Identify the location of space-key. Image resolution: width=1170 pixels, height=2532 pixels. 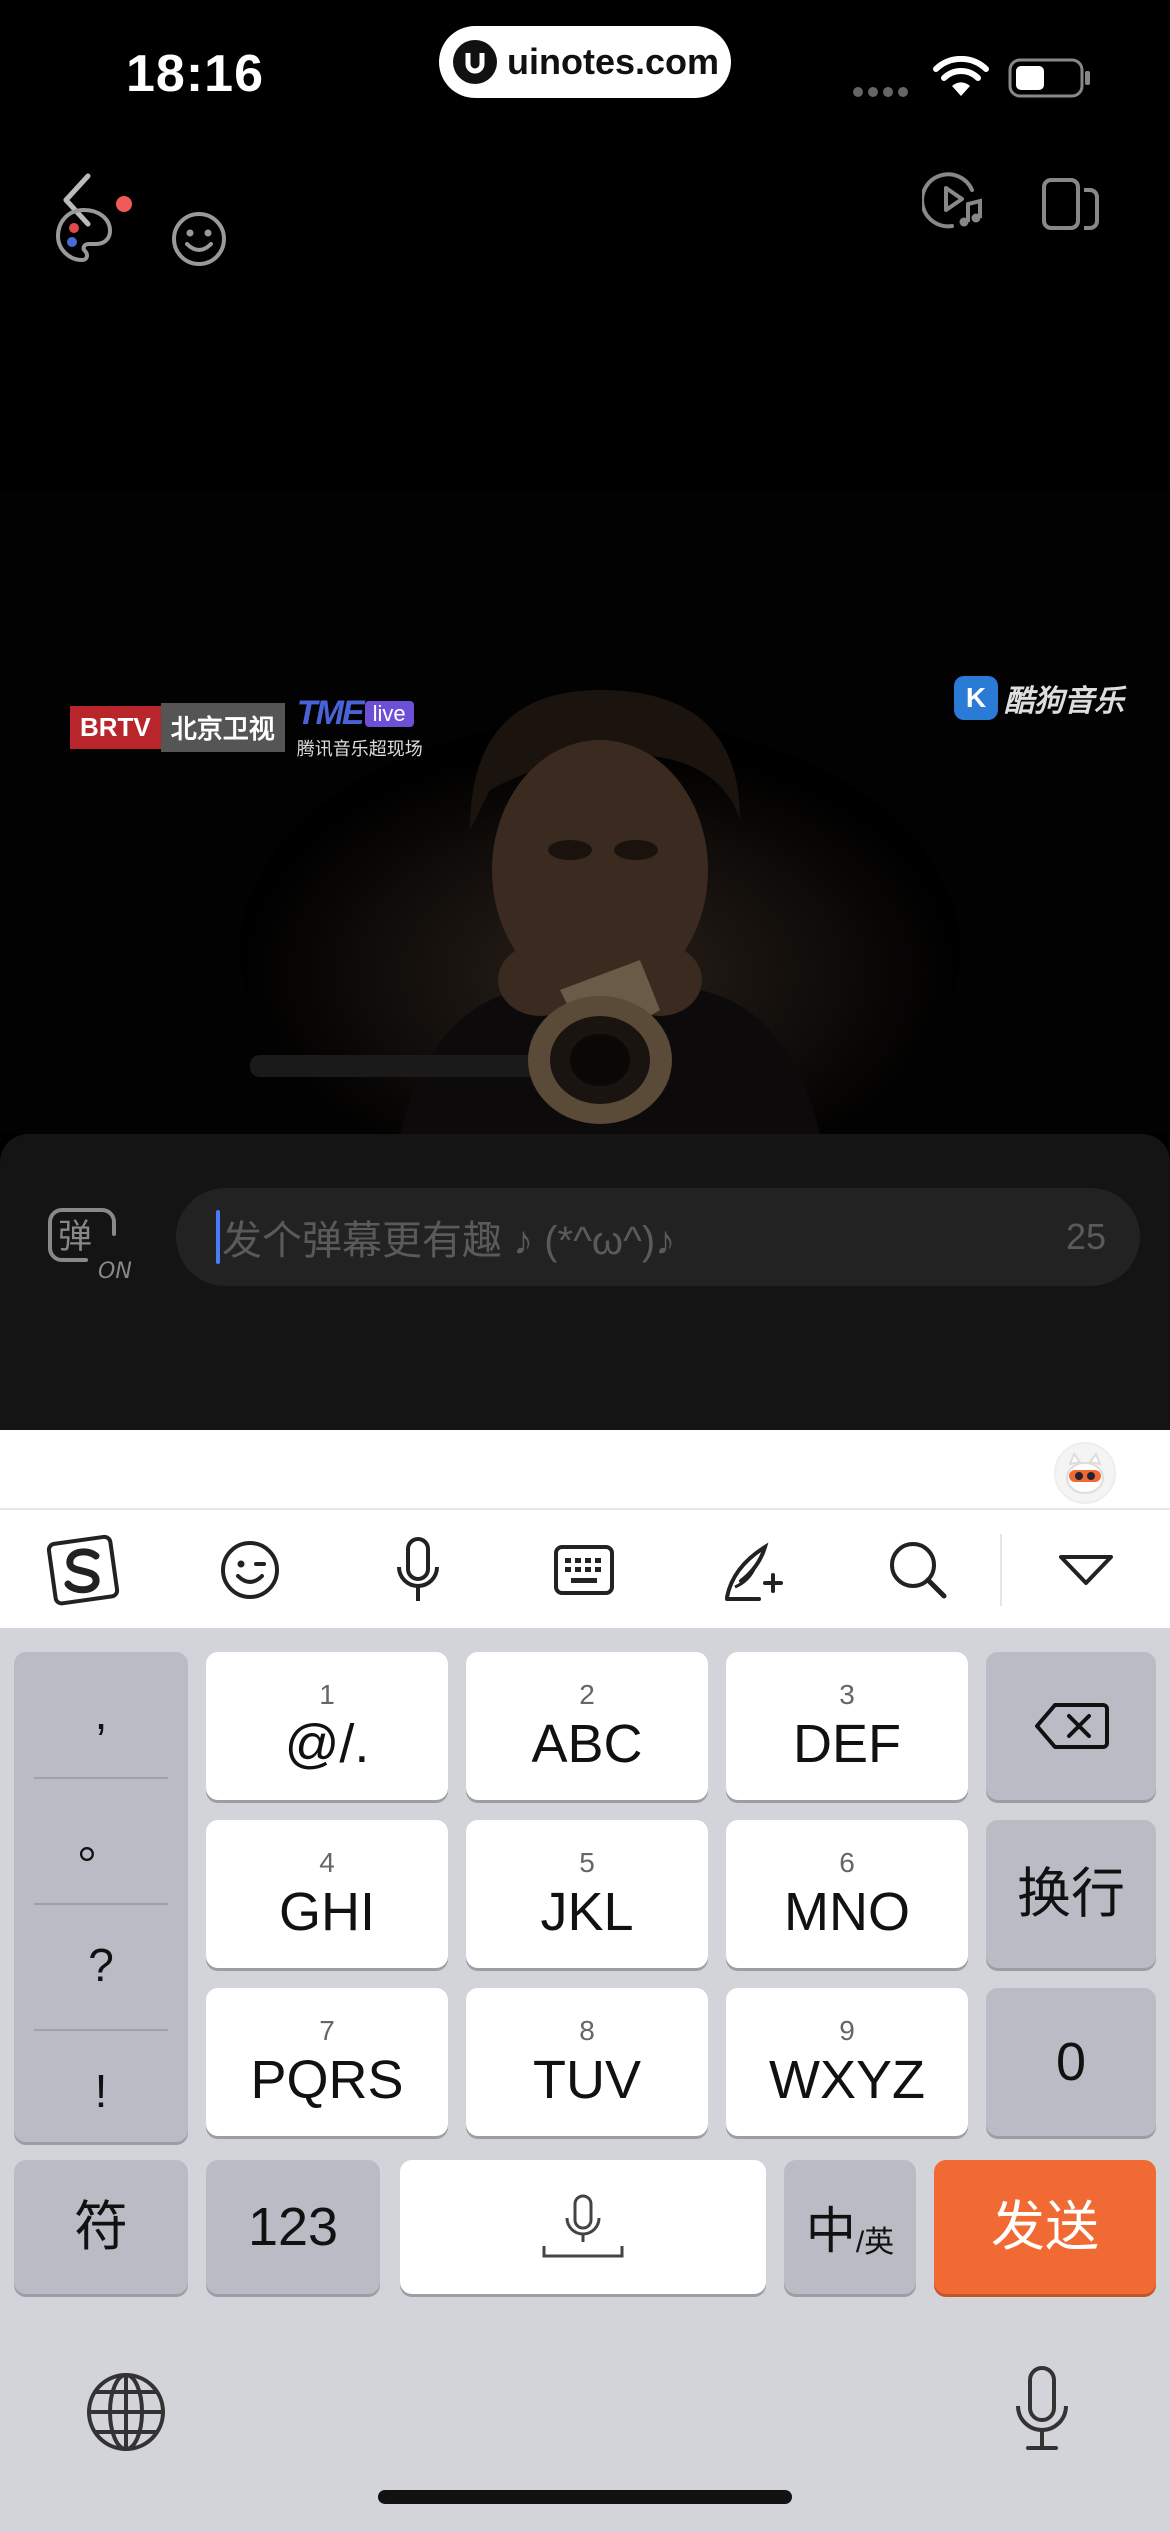
(583, 2227).